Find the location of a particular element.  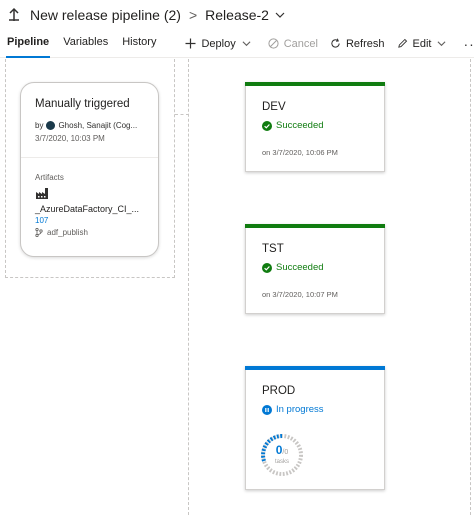

branch-icon is located at coordinates (39, 232).